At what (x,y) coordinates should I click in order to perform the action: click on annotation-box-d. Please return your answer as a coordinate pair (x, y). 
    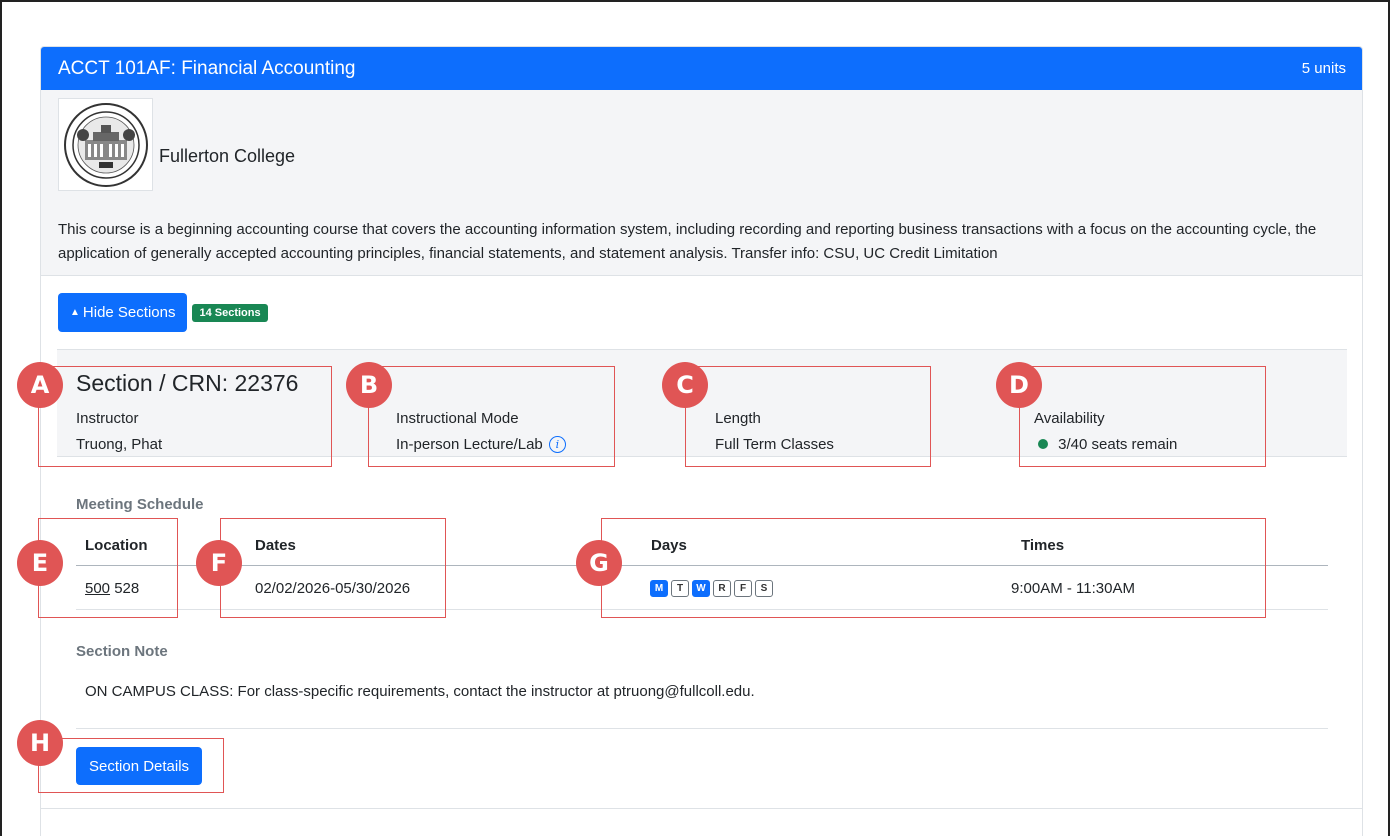
    Looking at the image, I should click on (1142, 416).